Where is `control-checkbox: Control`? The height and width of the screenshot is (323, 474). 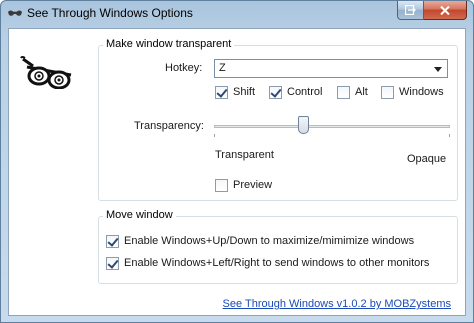 control-checkbox: Control is located at coordinates (295, 92).